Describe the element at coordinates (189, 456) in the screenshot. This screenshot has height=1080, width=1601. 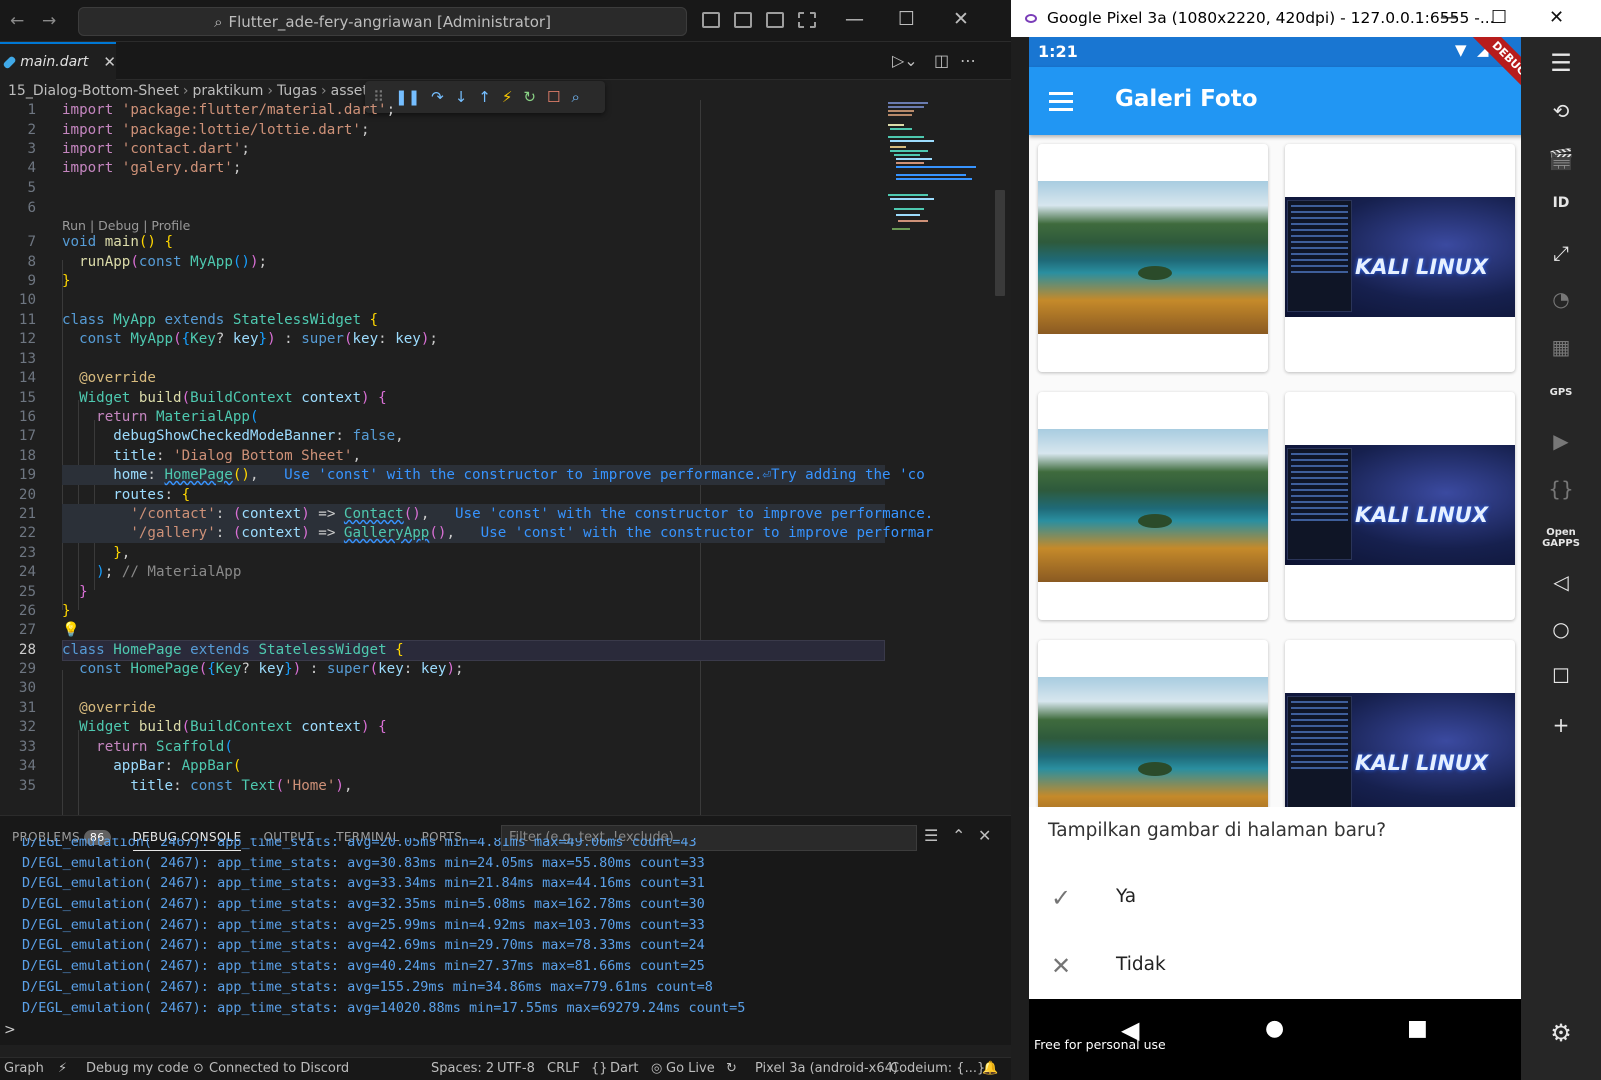
I see `code-line: 18 title: 'Dialog Bottom Sheet',` at that location.